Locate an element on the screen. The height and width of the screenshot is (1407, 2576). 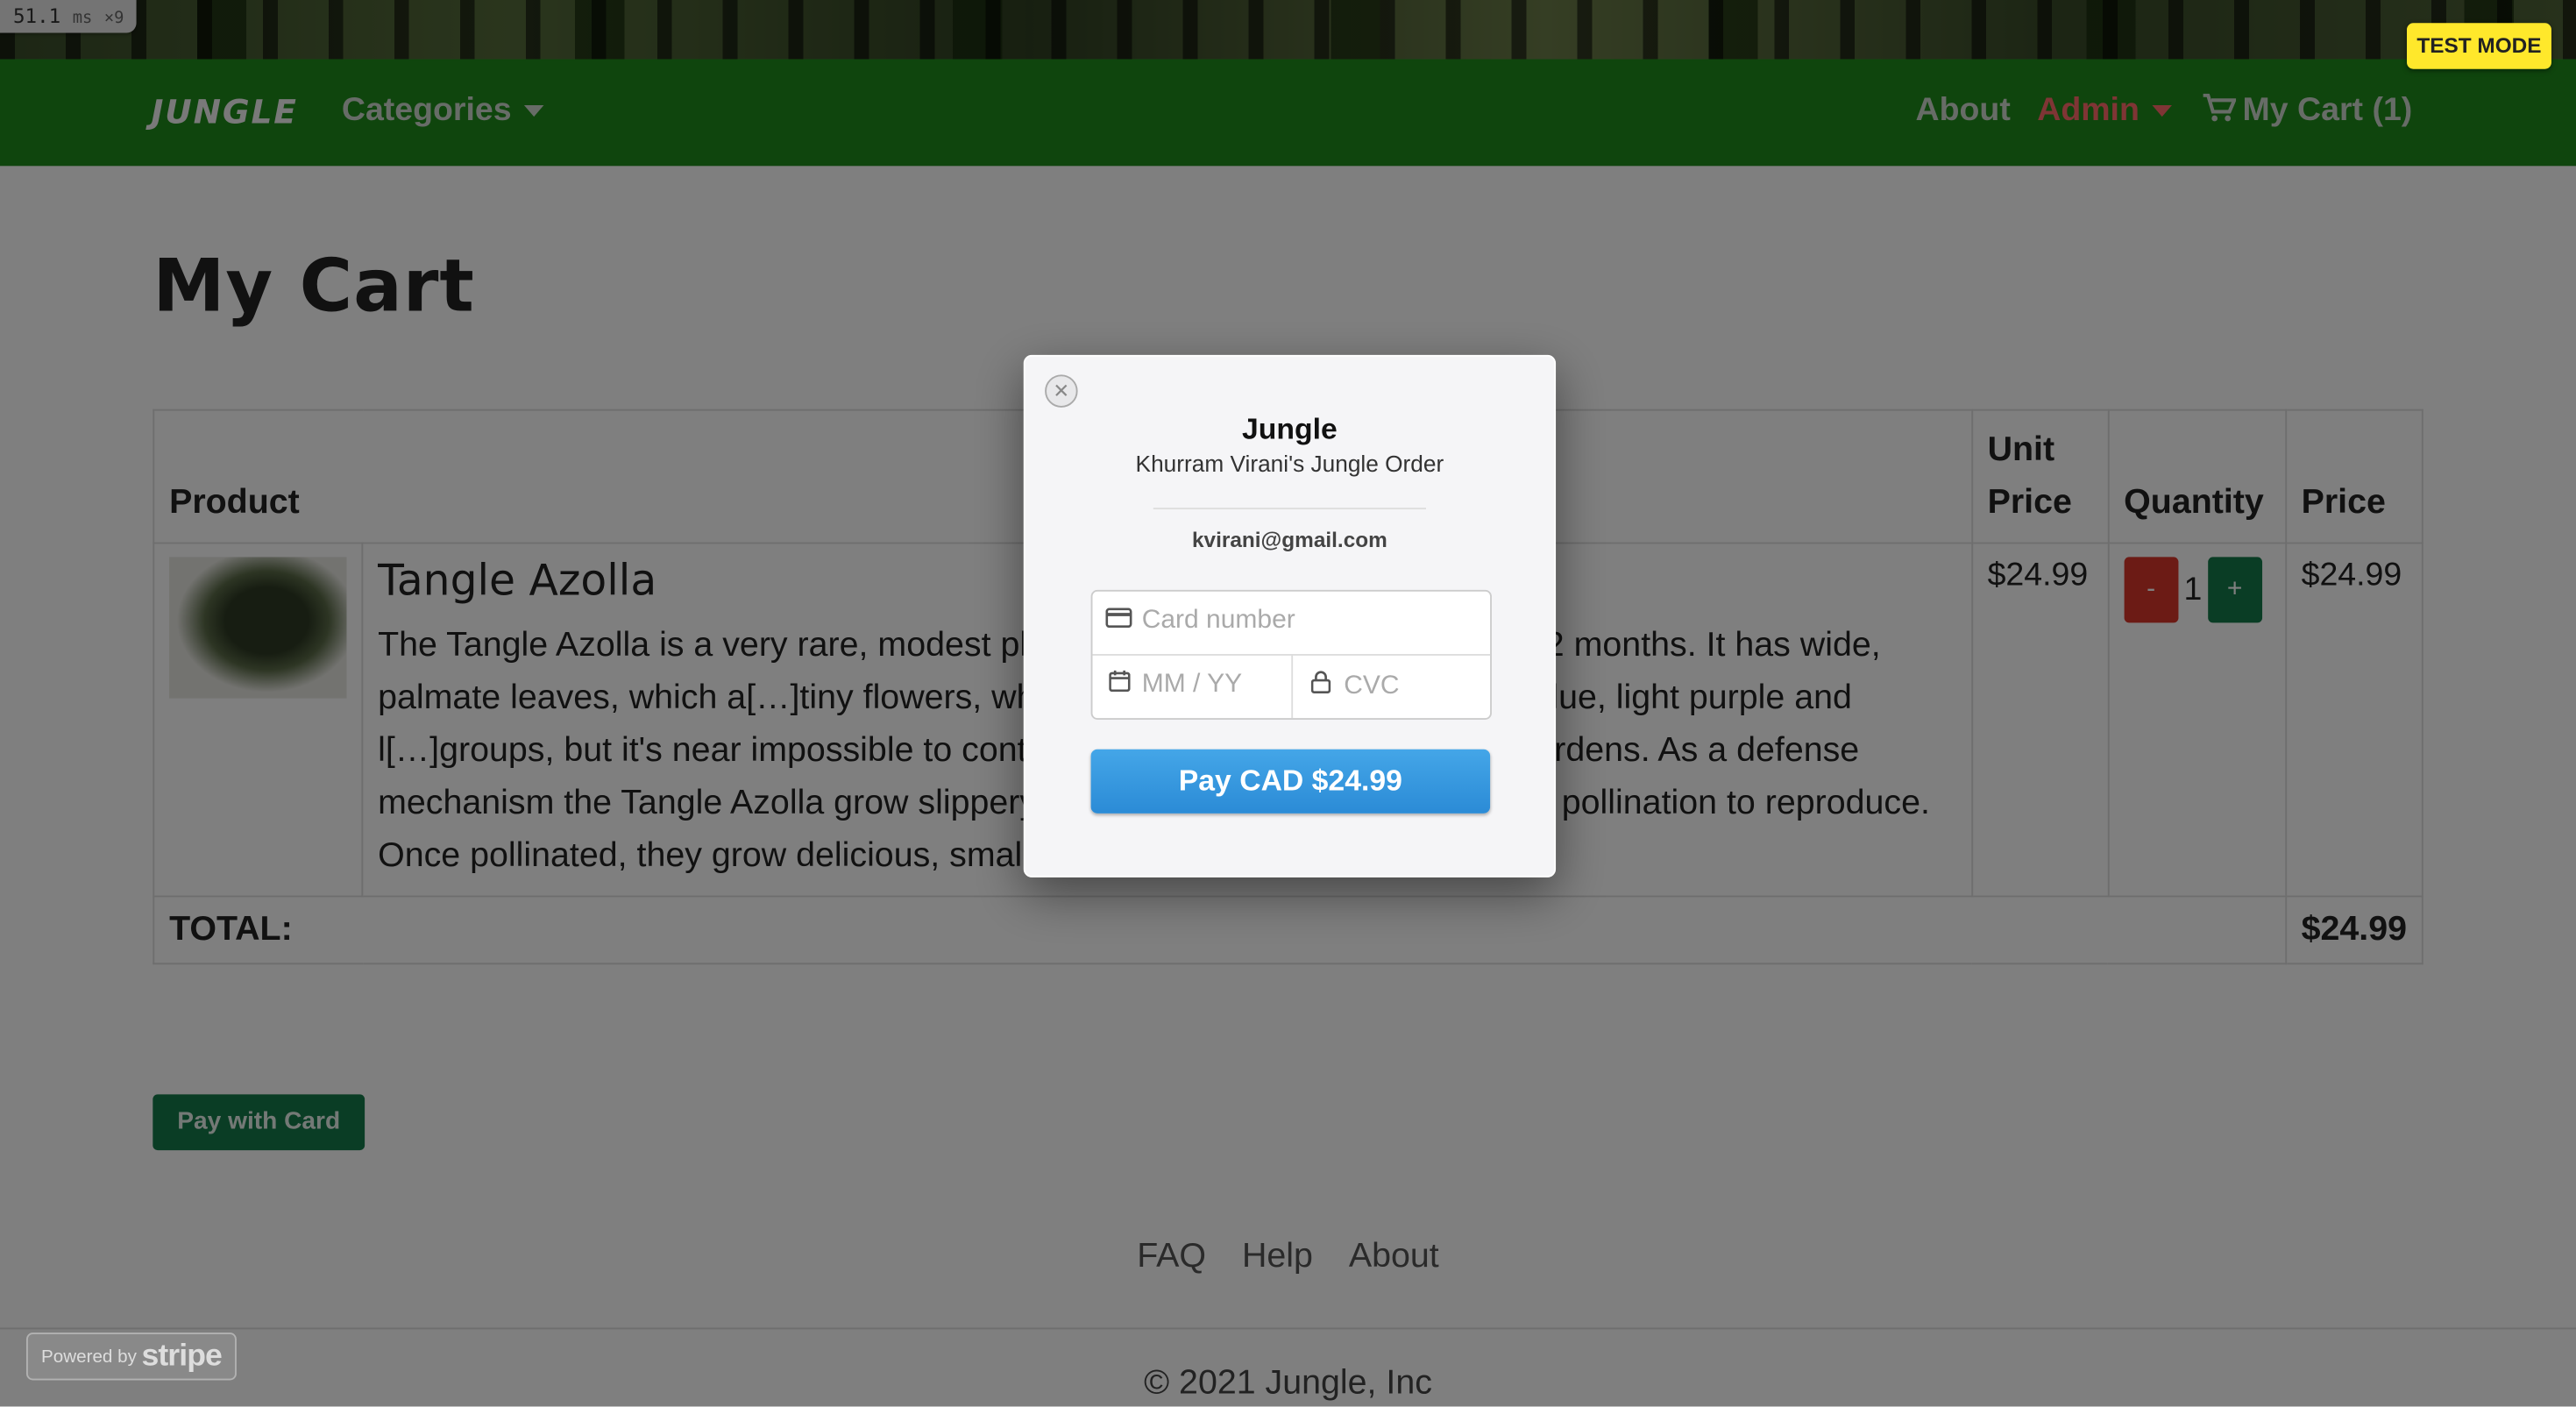
pay-amount-button: Pay CAD $24.99 is located at coordinates (1290, 781).